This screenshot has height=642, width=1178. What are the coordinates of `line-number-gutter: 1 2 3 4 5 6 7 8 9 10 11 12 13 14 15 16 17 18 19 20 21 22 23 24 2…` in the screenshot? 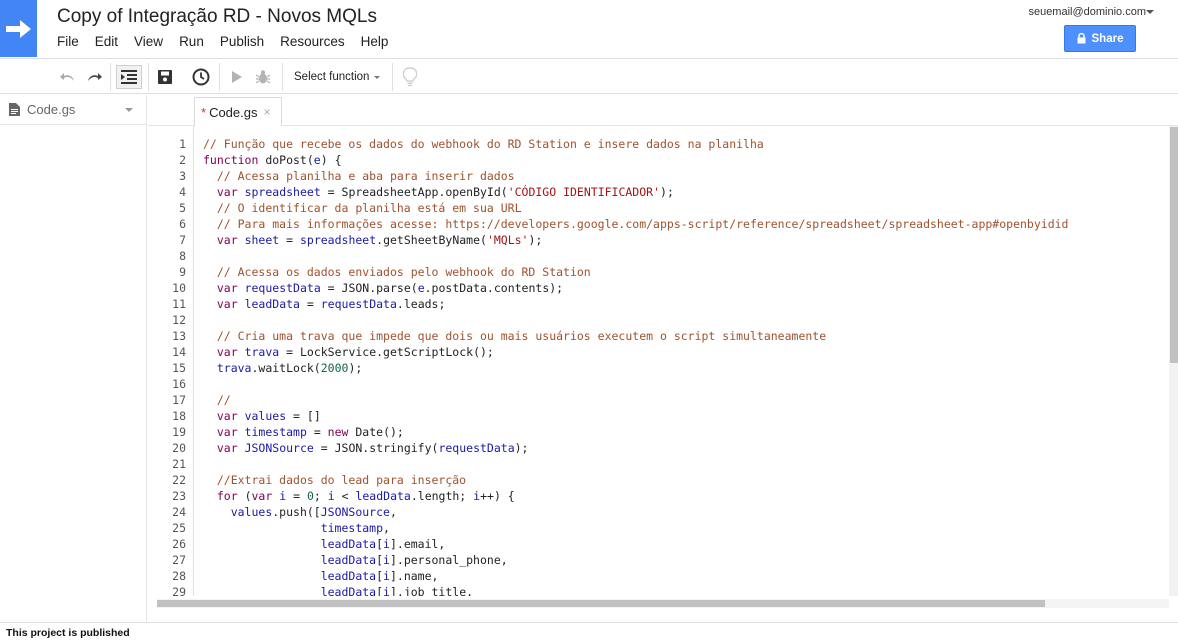 It's located at (175, 361).